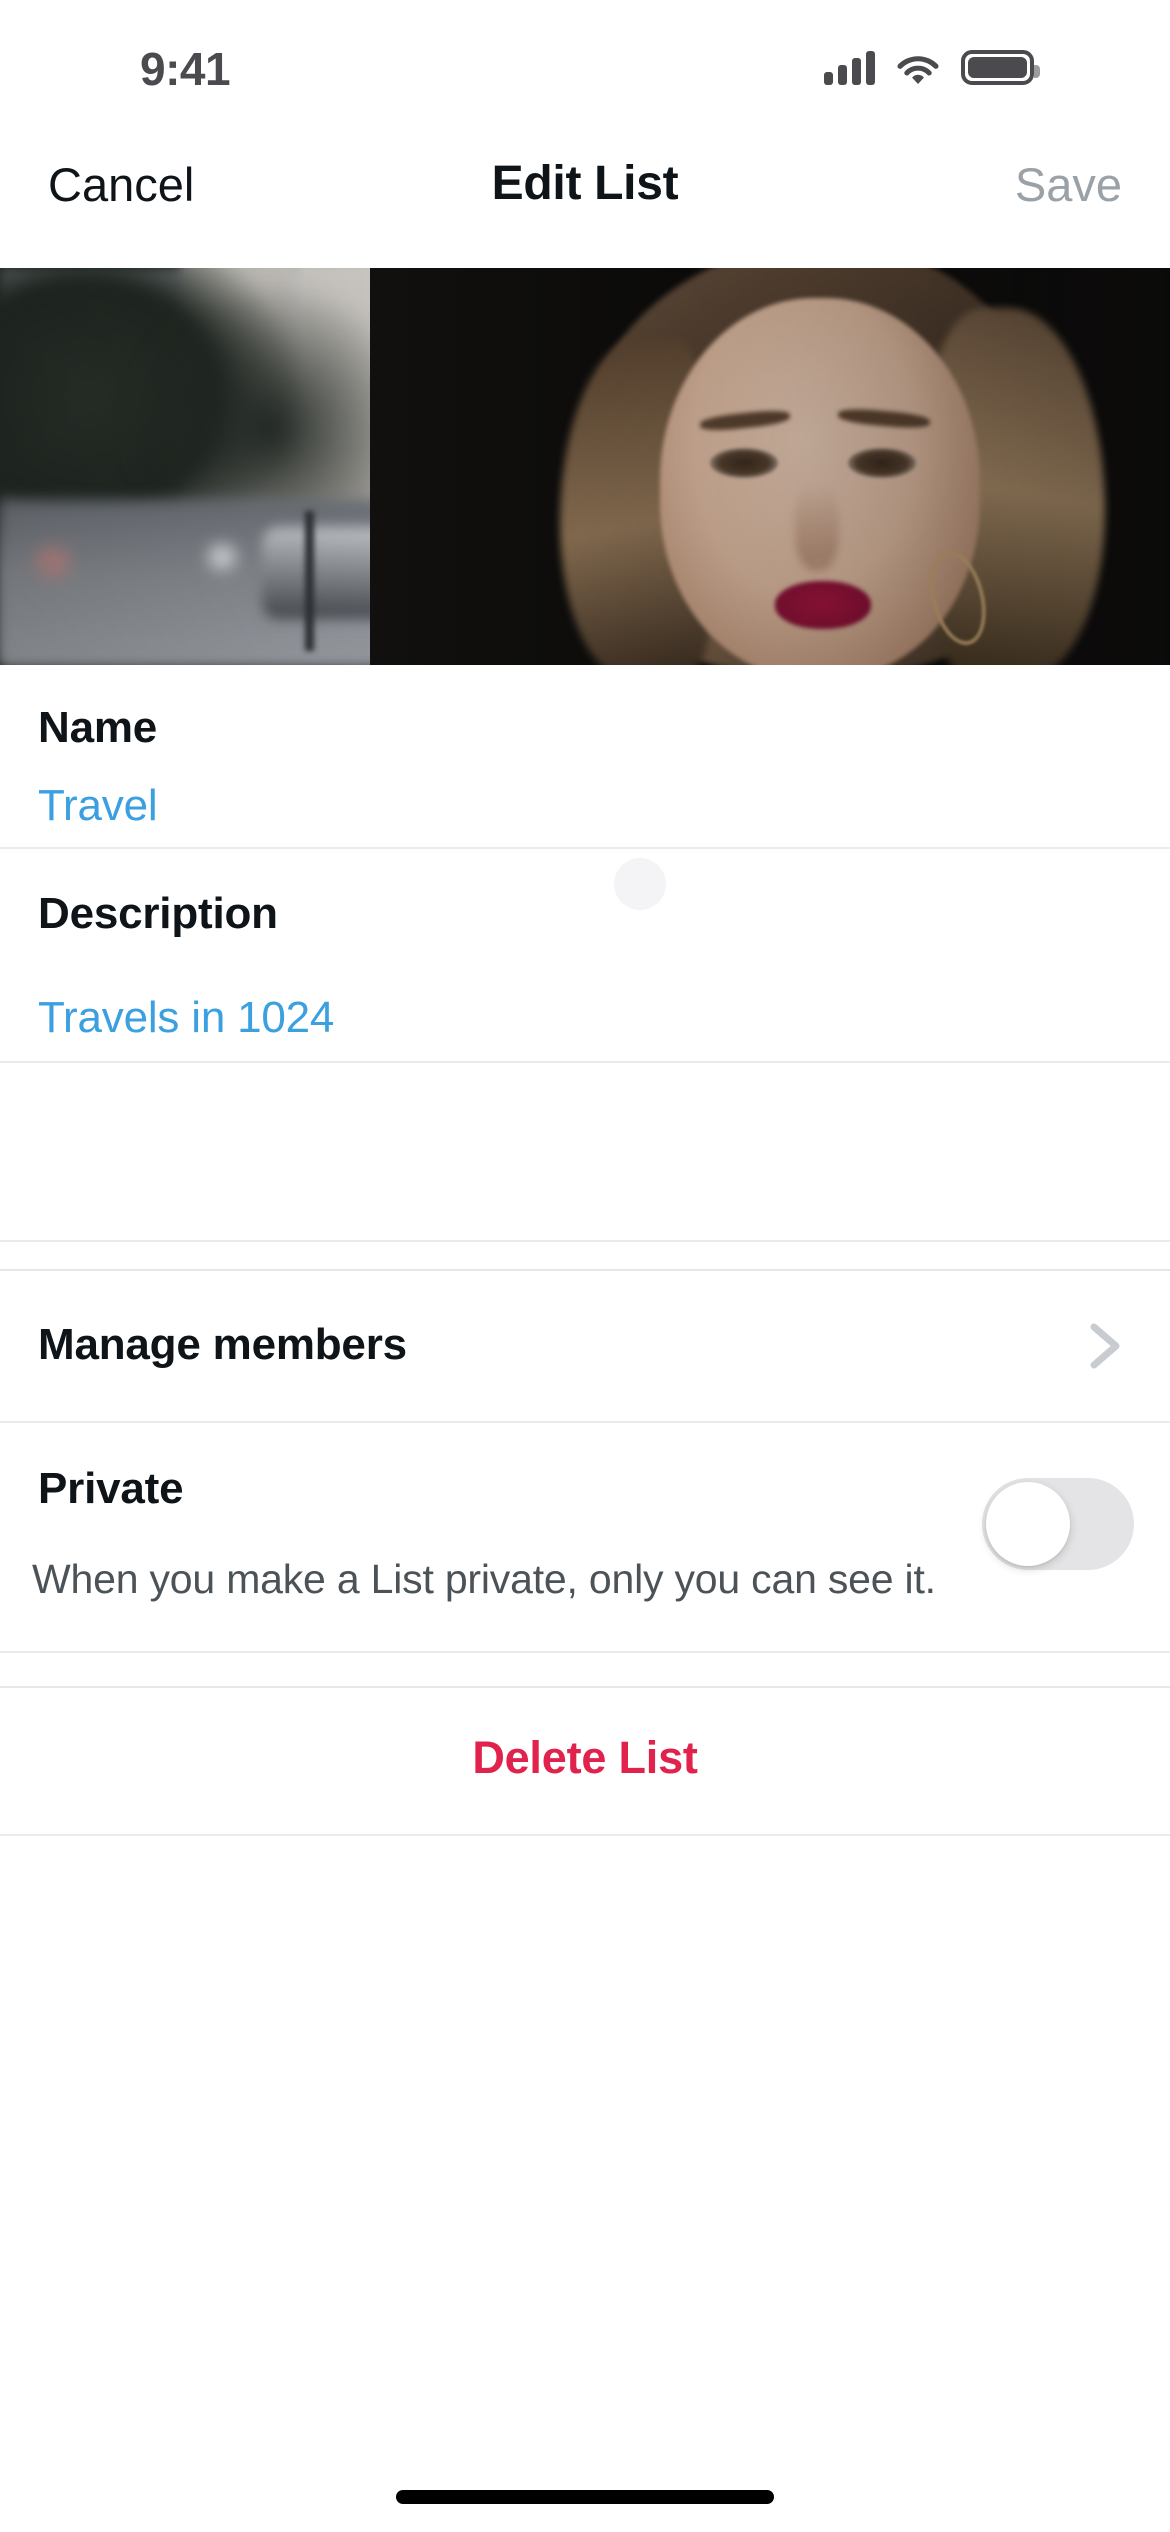 The height and width of the screenshot is (2532, 1170). Describe the element at coordinates (158, 913) in the screenshot. I see `description-field-label: Description` at that location.